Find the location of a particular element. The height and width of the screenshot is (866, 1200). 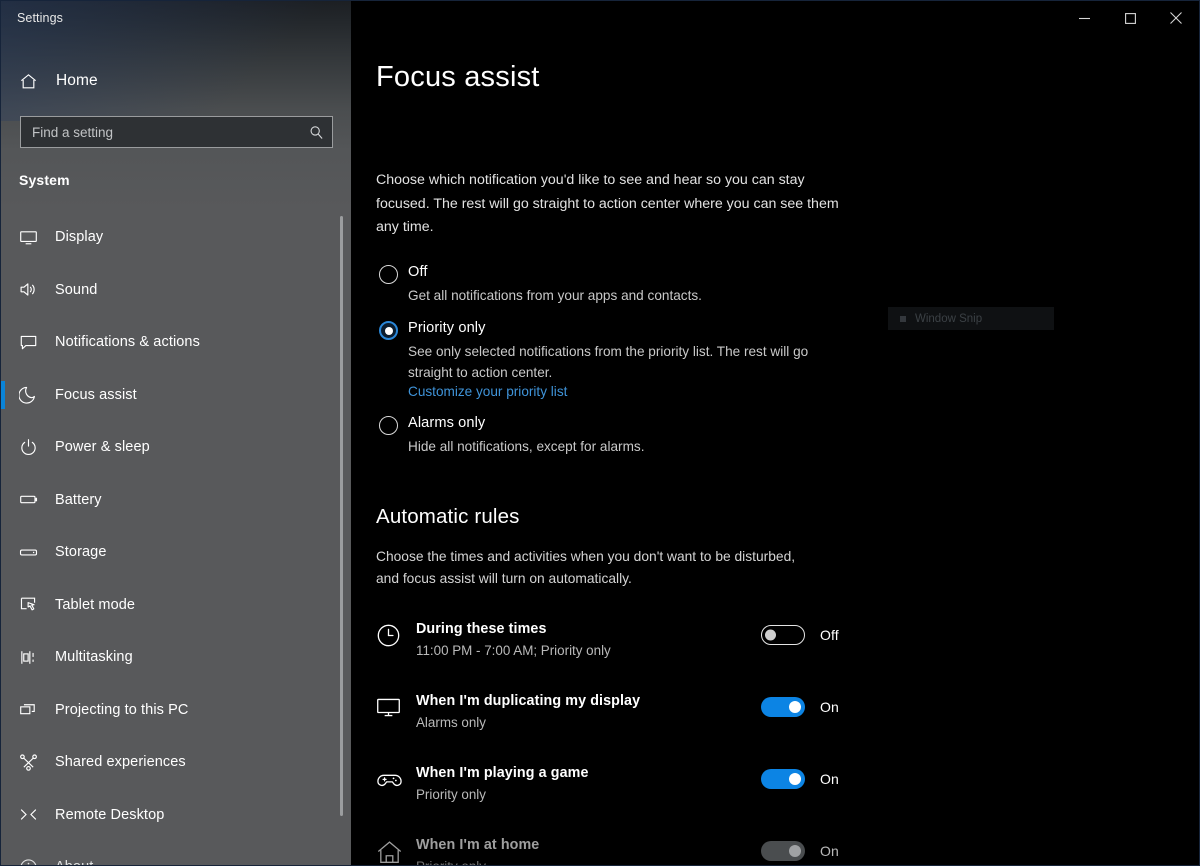

search-icon is located at coordinates (314, 132).